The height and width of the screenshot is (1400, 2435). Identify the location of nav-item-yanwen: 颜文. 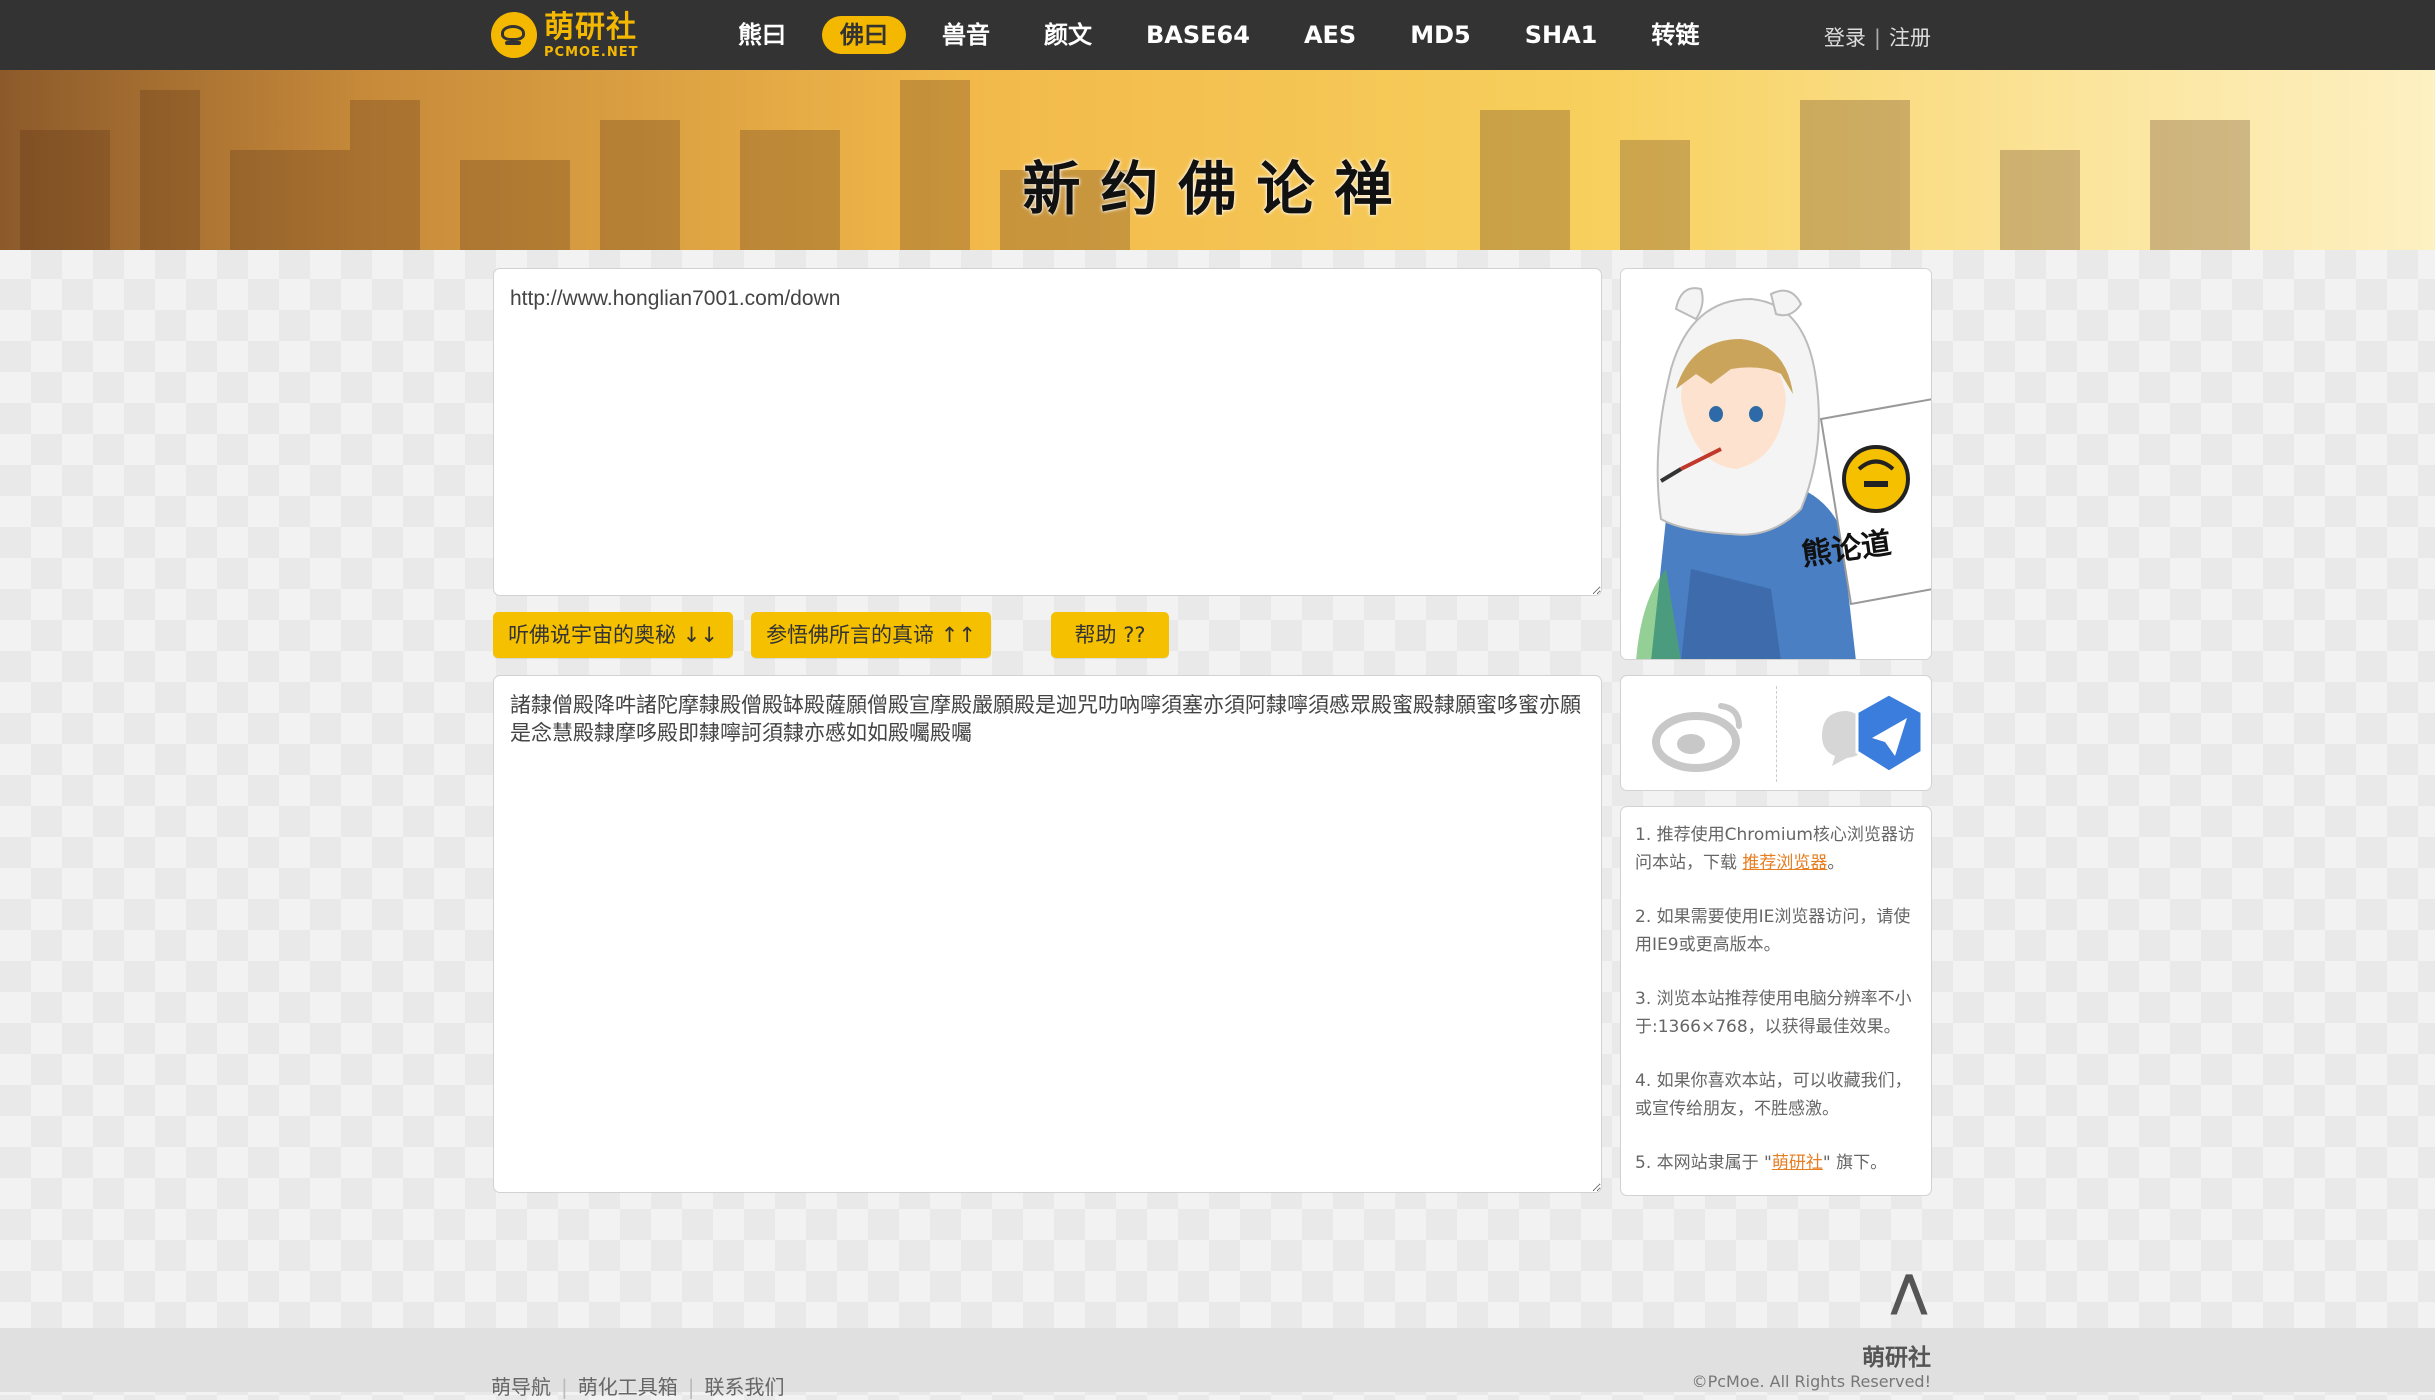
(1068, 35).